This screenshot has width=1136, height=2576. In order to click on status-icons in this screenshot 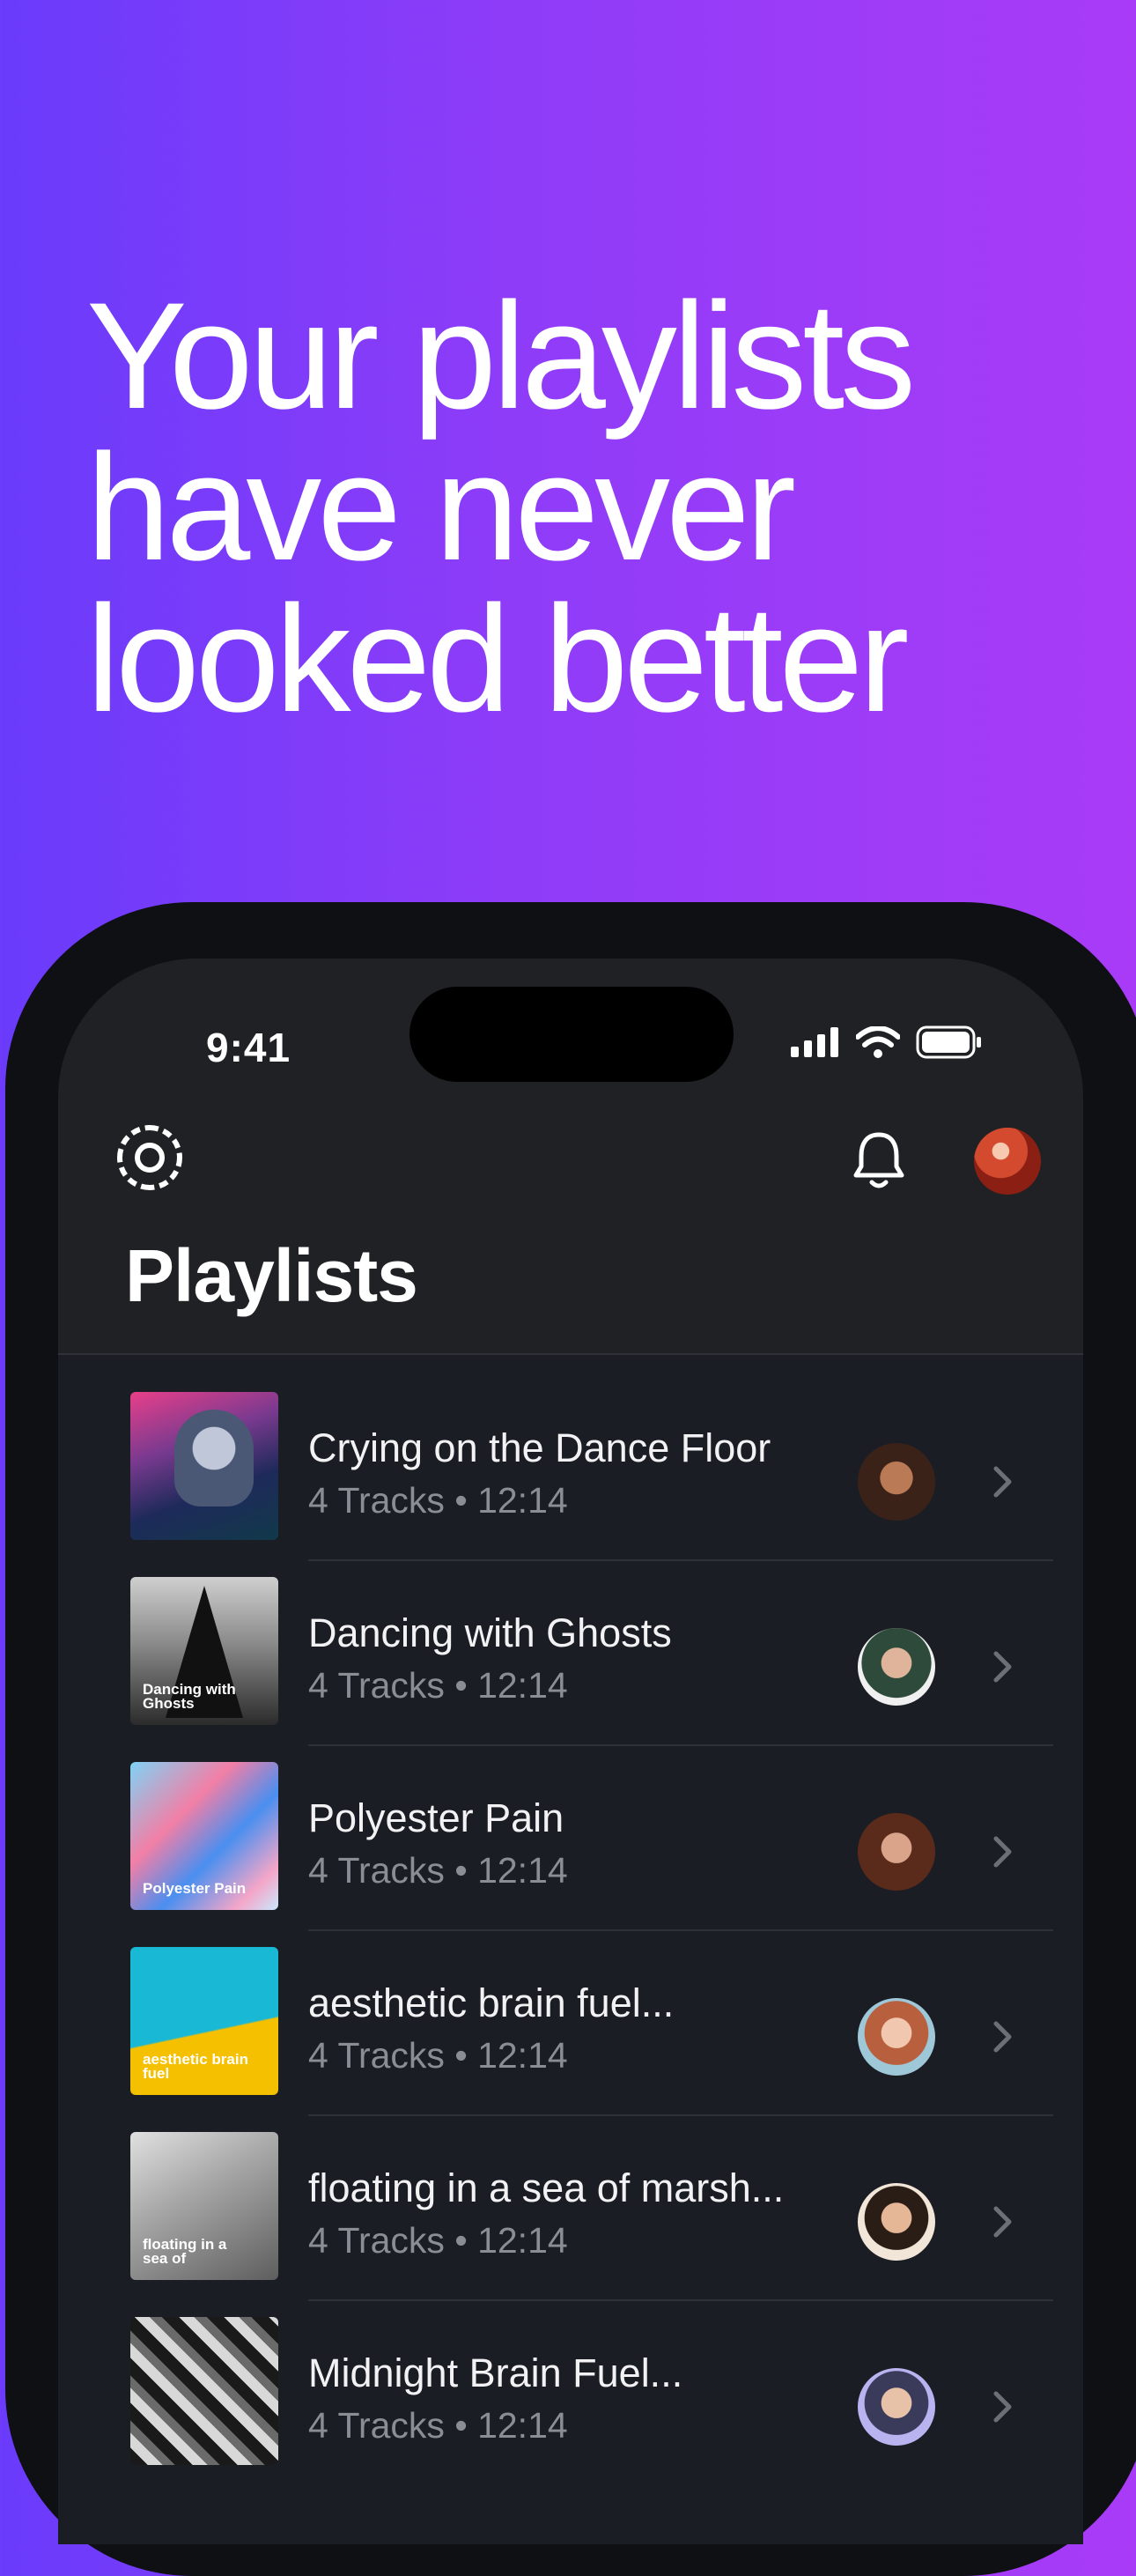, I will do `click(887, 1042)`.